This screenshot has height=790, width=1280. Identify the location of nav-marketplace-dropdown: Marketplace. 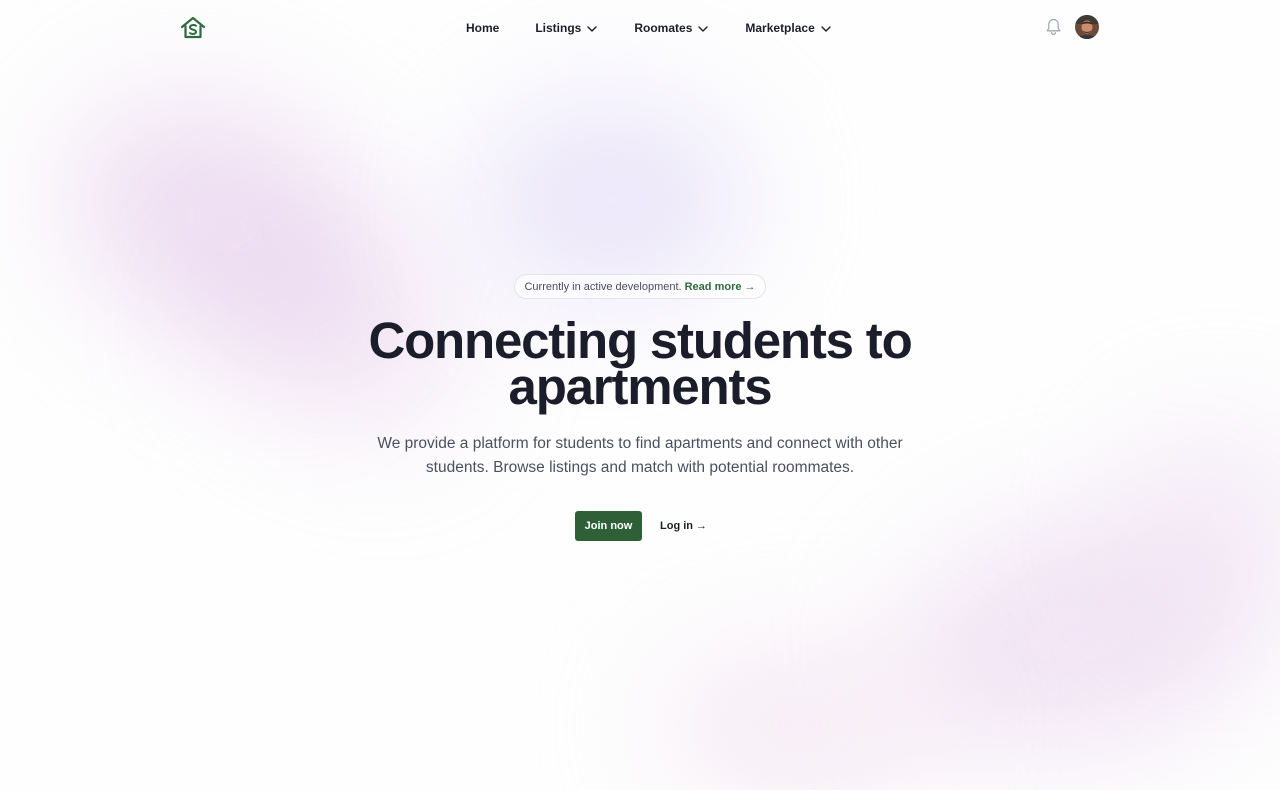
(788, 28).